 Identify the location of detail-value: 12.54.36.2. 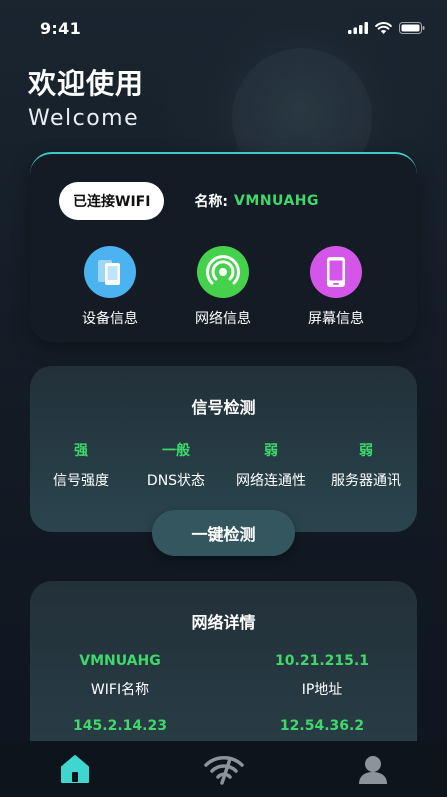
(322, 726).